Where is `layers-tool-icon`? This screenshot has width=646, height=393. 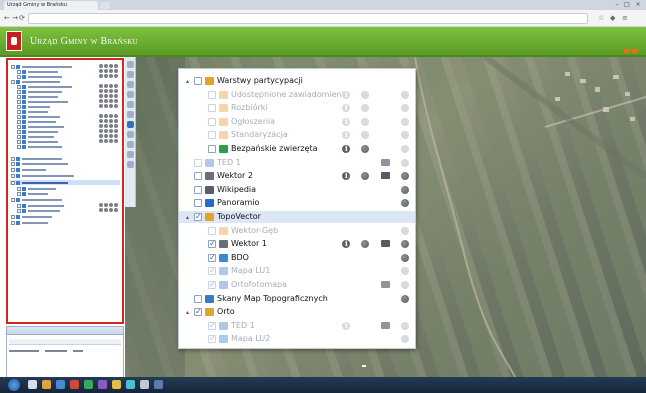 layers-tool-icon is located at coordinates (130, 124).